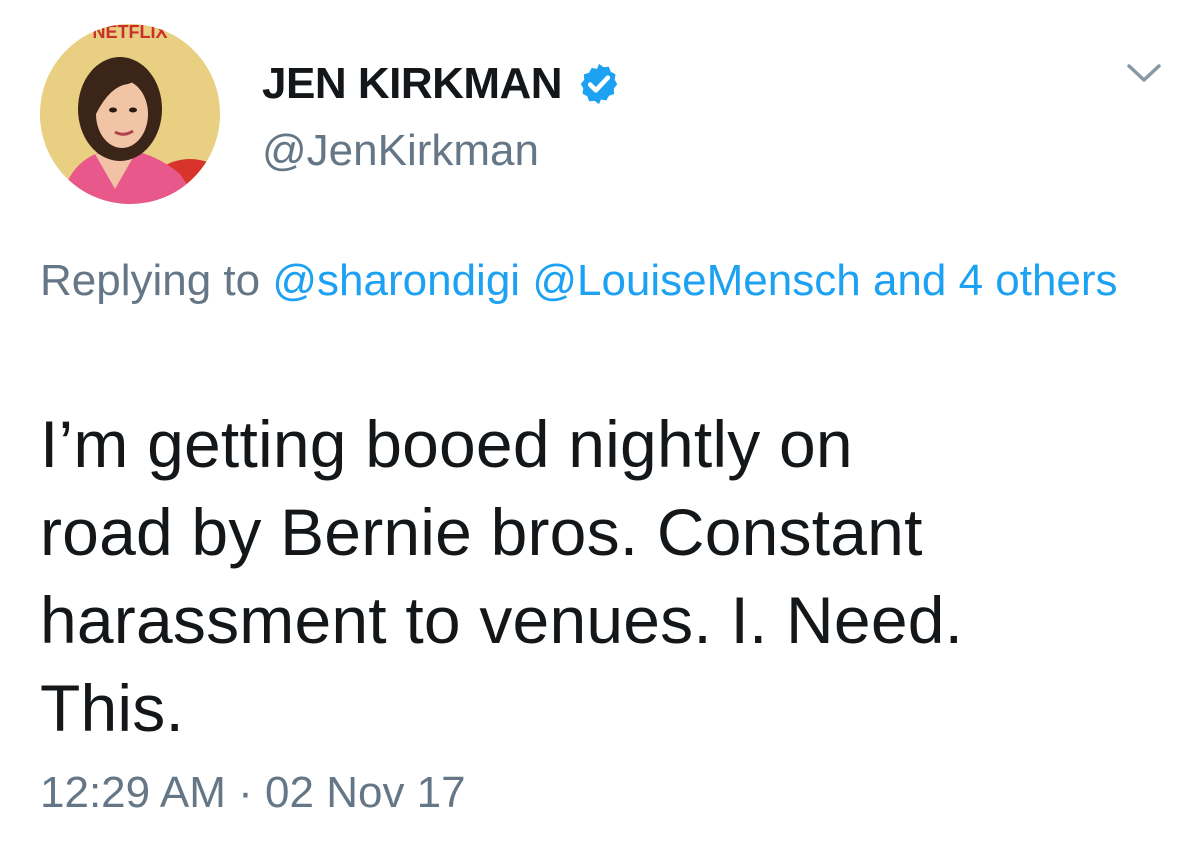 The image size is (1200, 861). Describe the element at coordinates (696, 280) in the screenshot. I see `mention-link: @LouiseMensch` at that location.